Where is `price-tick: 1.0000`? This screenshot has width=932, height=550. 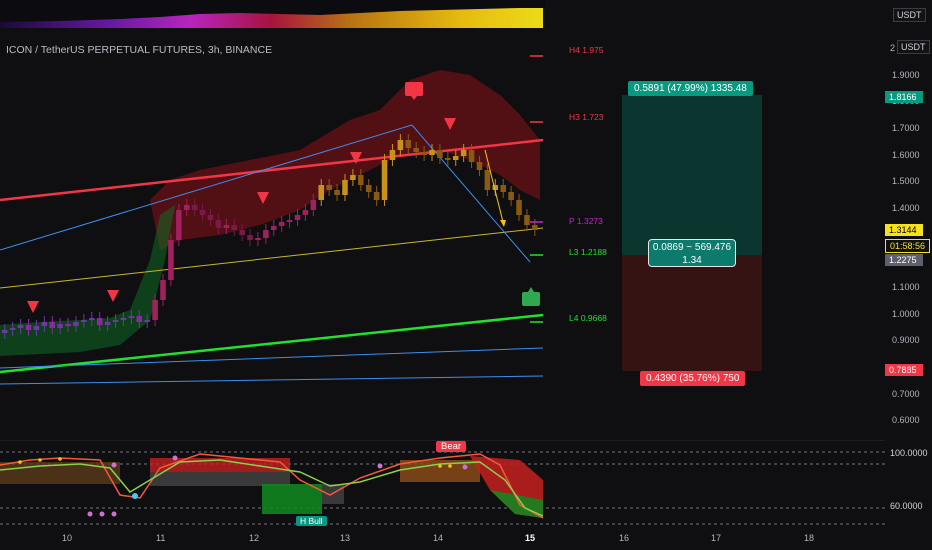 price-tick: 1.0000 is located at coordinates (906, 314).